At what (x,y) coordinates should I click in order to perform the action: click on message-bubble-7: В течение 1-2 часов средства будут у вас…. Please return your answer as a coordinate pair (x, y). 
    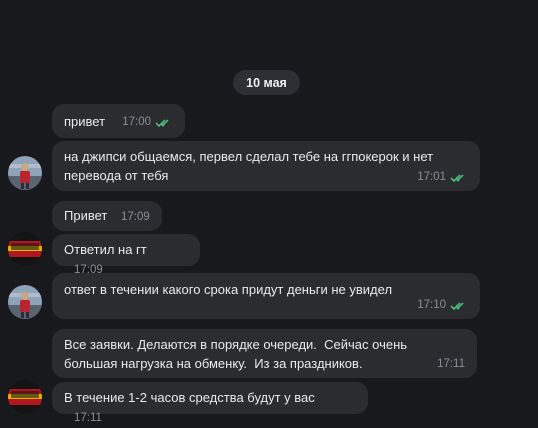
    Looking at the image, I should click on (210, 403).